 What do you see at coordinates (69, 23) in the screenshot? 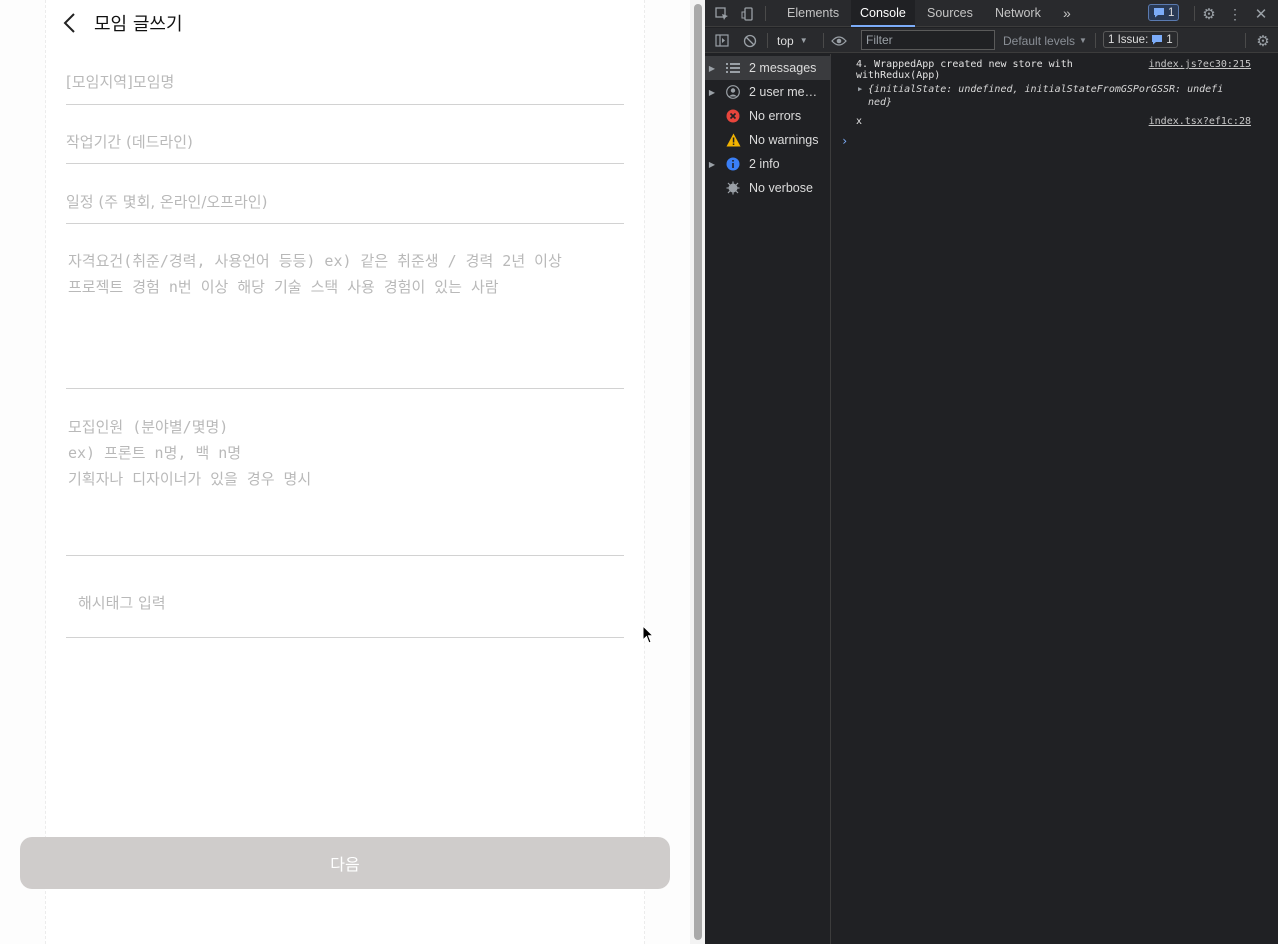
I see `chevron-left-icon` at bounding box center [69, 23].